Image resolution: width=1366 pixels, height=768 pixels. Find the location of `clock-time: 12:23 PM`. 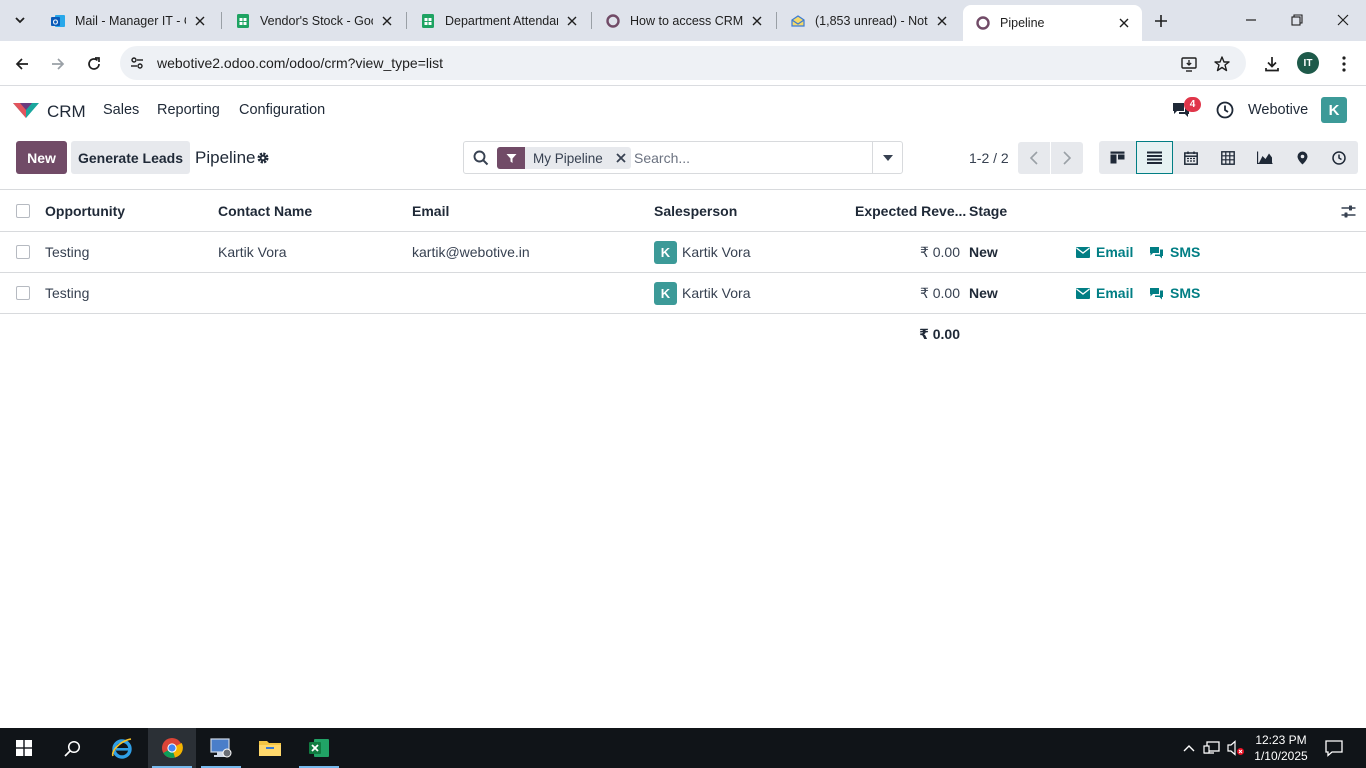

clock-time: 12:23 PM is located at coordinates (1281, 740).